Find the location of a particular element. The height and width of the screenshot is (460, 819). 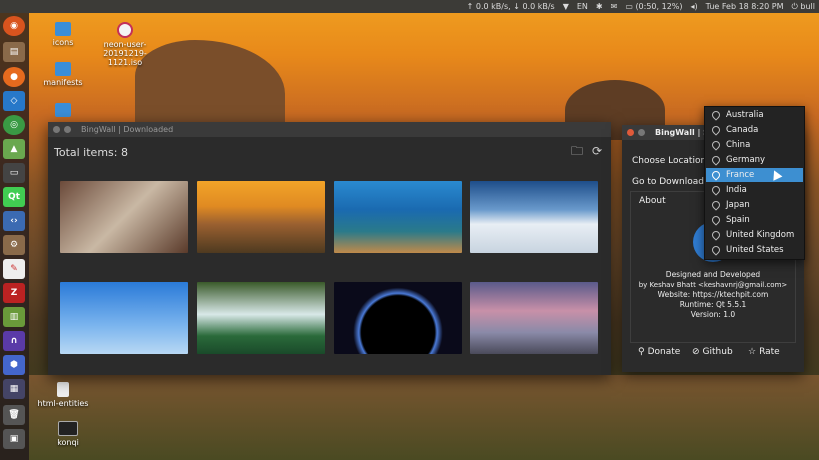

location-option: Spain is located at coordinates (754, 220).